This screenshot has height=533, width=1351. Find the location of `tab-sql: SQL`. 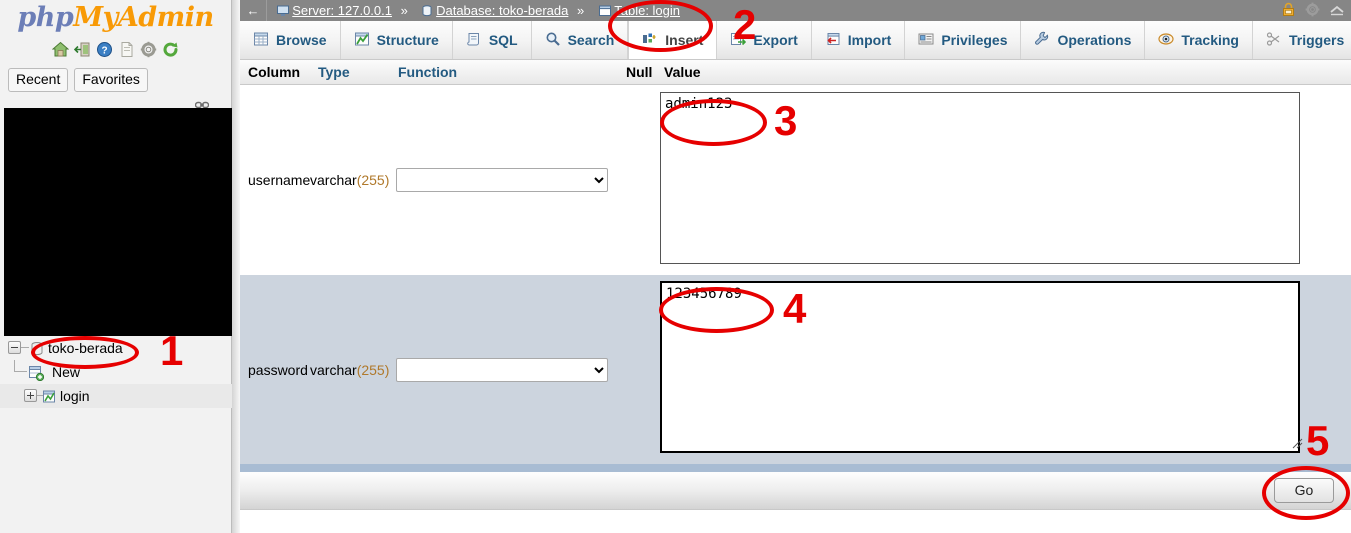

tab-sql: SQL is located at coordinates (492, 40).